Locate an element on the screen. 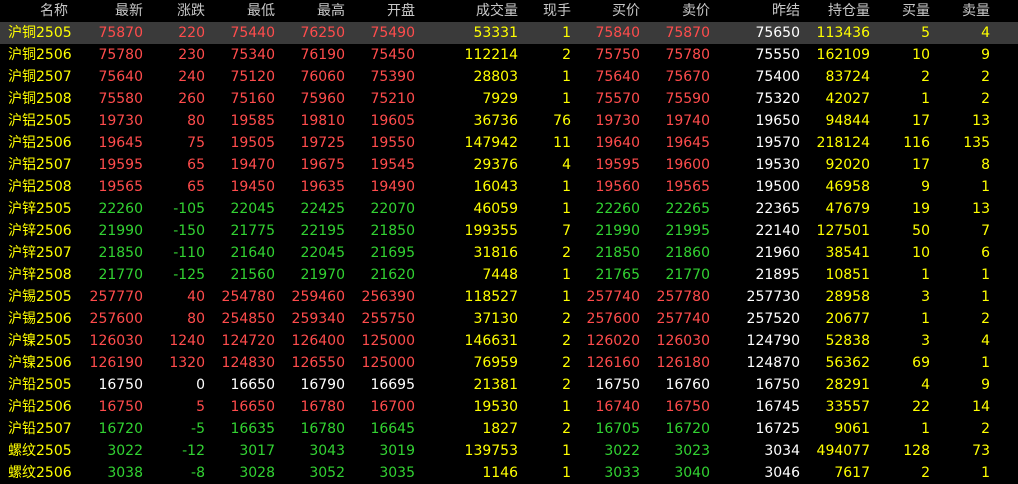 This screenshot has height=484, width=1018. bid-price: 21990 is located at coordinates (617, 231).